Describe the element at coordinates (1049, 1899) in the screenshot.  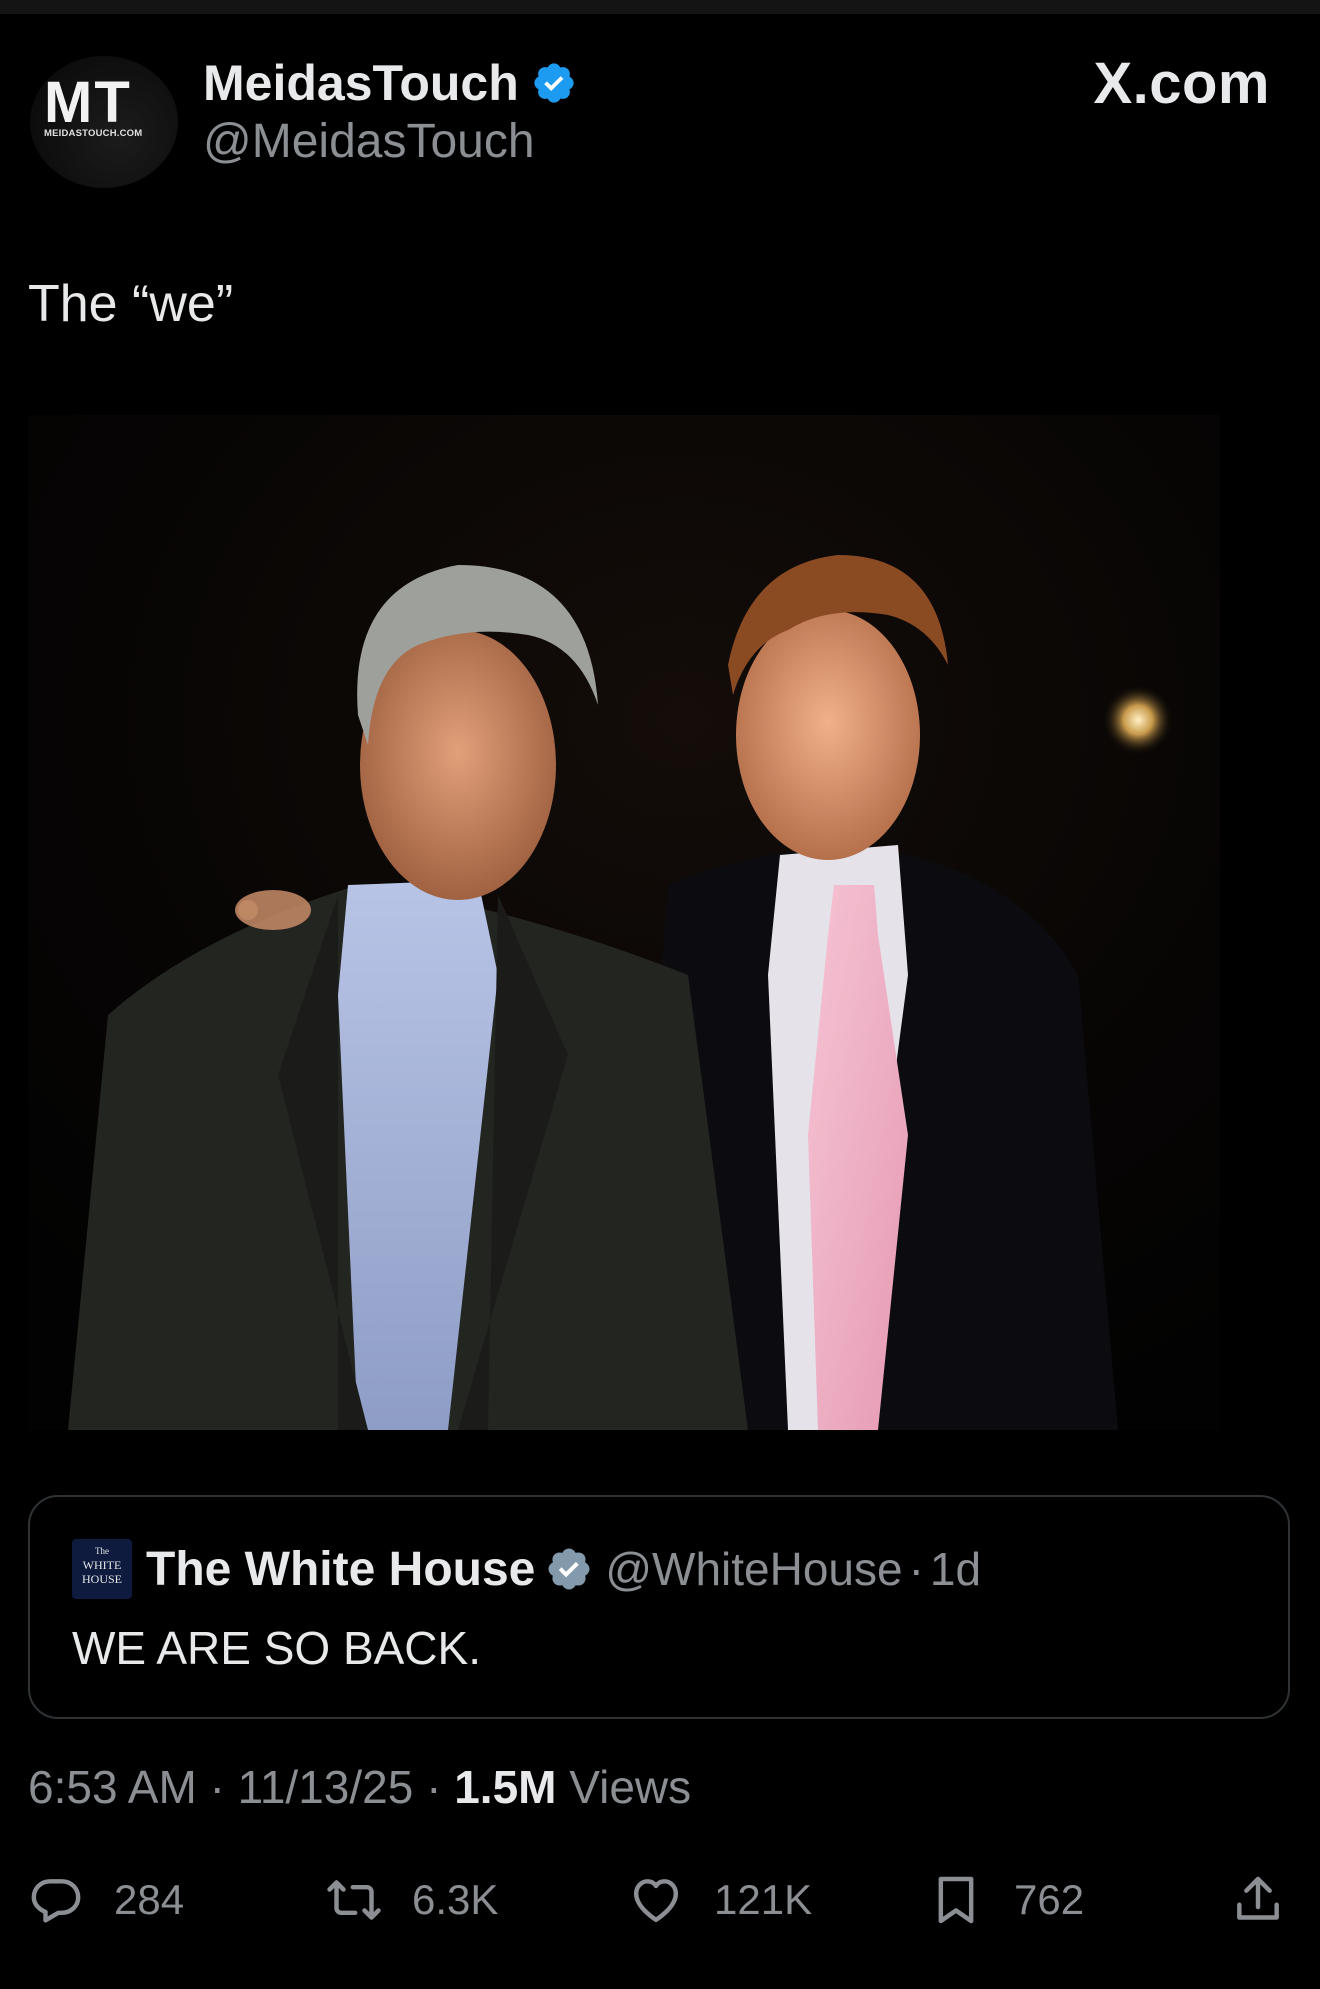
I see `bookmark-count: 762` at that location.